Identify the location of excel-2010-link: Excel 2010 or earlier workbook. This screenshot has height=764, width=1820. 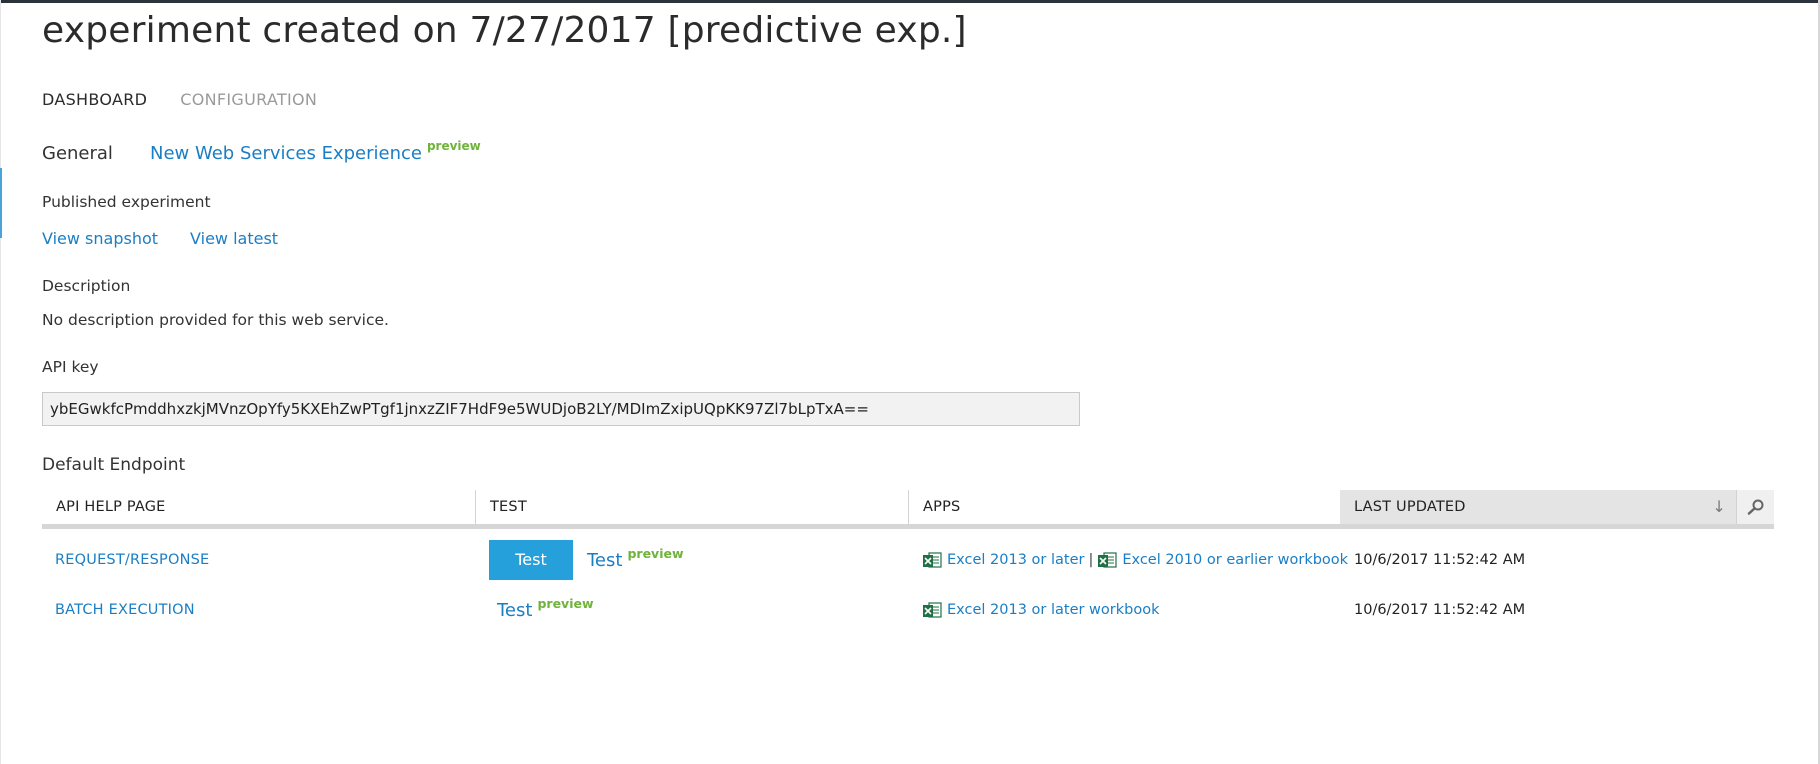
(1235, 560).